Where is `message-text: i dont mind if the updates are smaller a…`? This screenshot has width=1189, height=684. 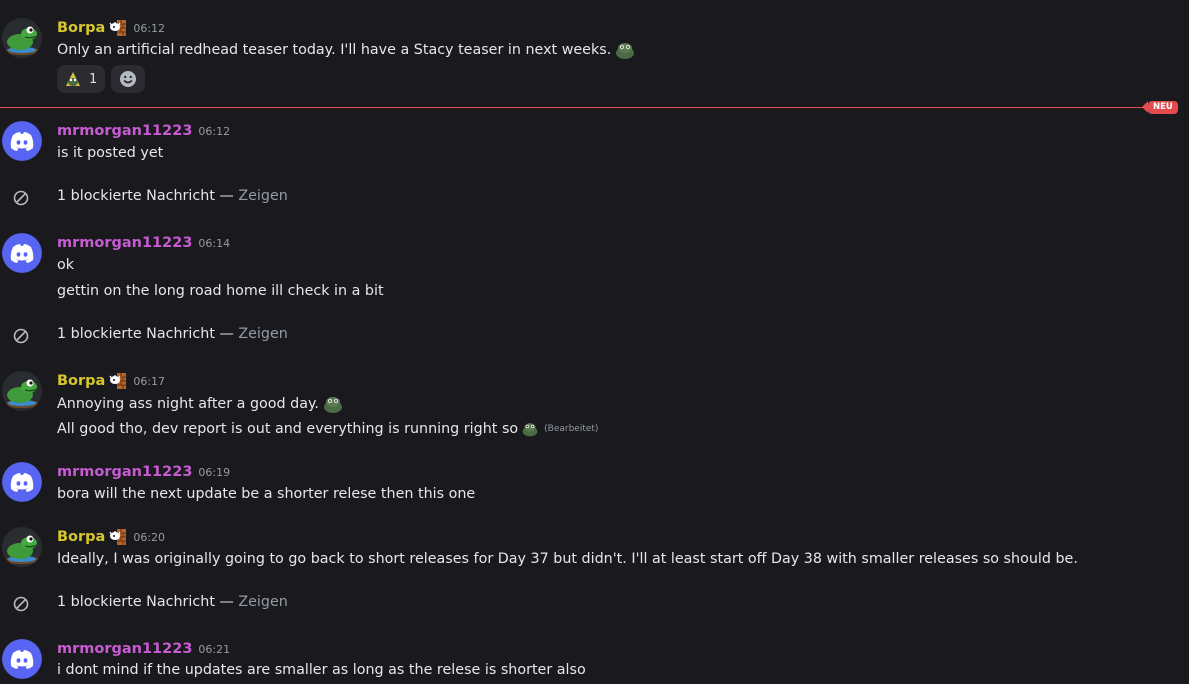
message-text: i dont mind if the updates are smaller a… is located at coordinates (321, 670).